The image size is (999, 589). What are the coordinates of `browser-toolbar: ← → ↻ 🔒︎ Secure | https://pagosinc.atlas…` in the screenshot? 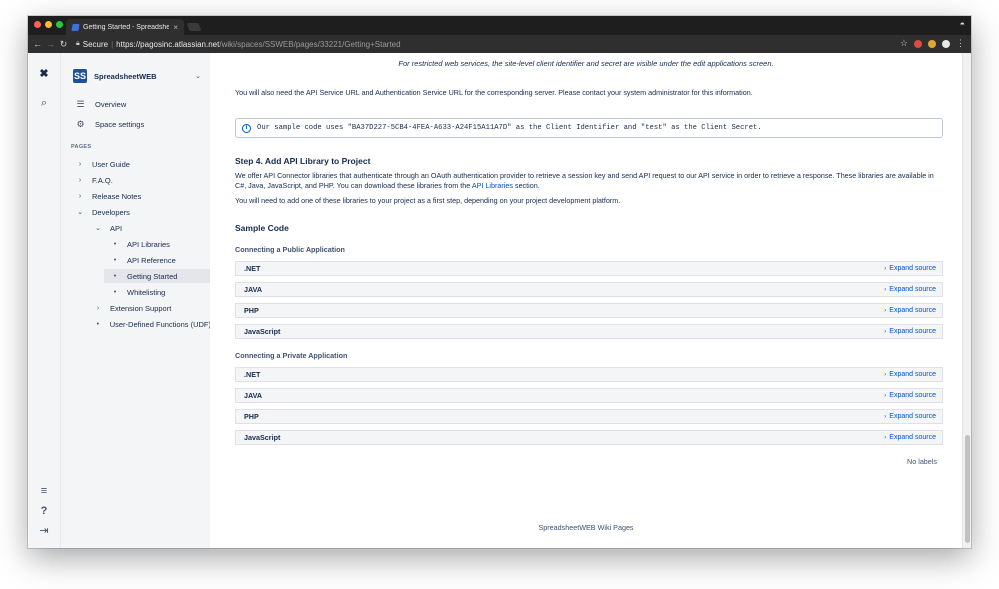 It's located at (499, 44).